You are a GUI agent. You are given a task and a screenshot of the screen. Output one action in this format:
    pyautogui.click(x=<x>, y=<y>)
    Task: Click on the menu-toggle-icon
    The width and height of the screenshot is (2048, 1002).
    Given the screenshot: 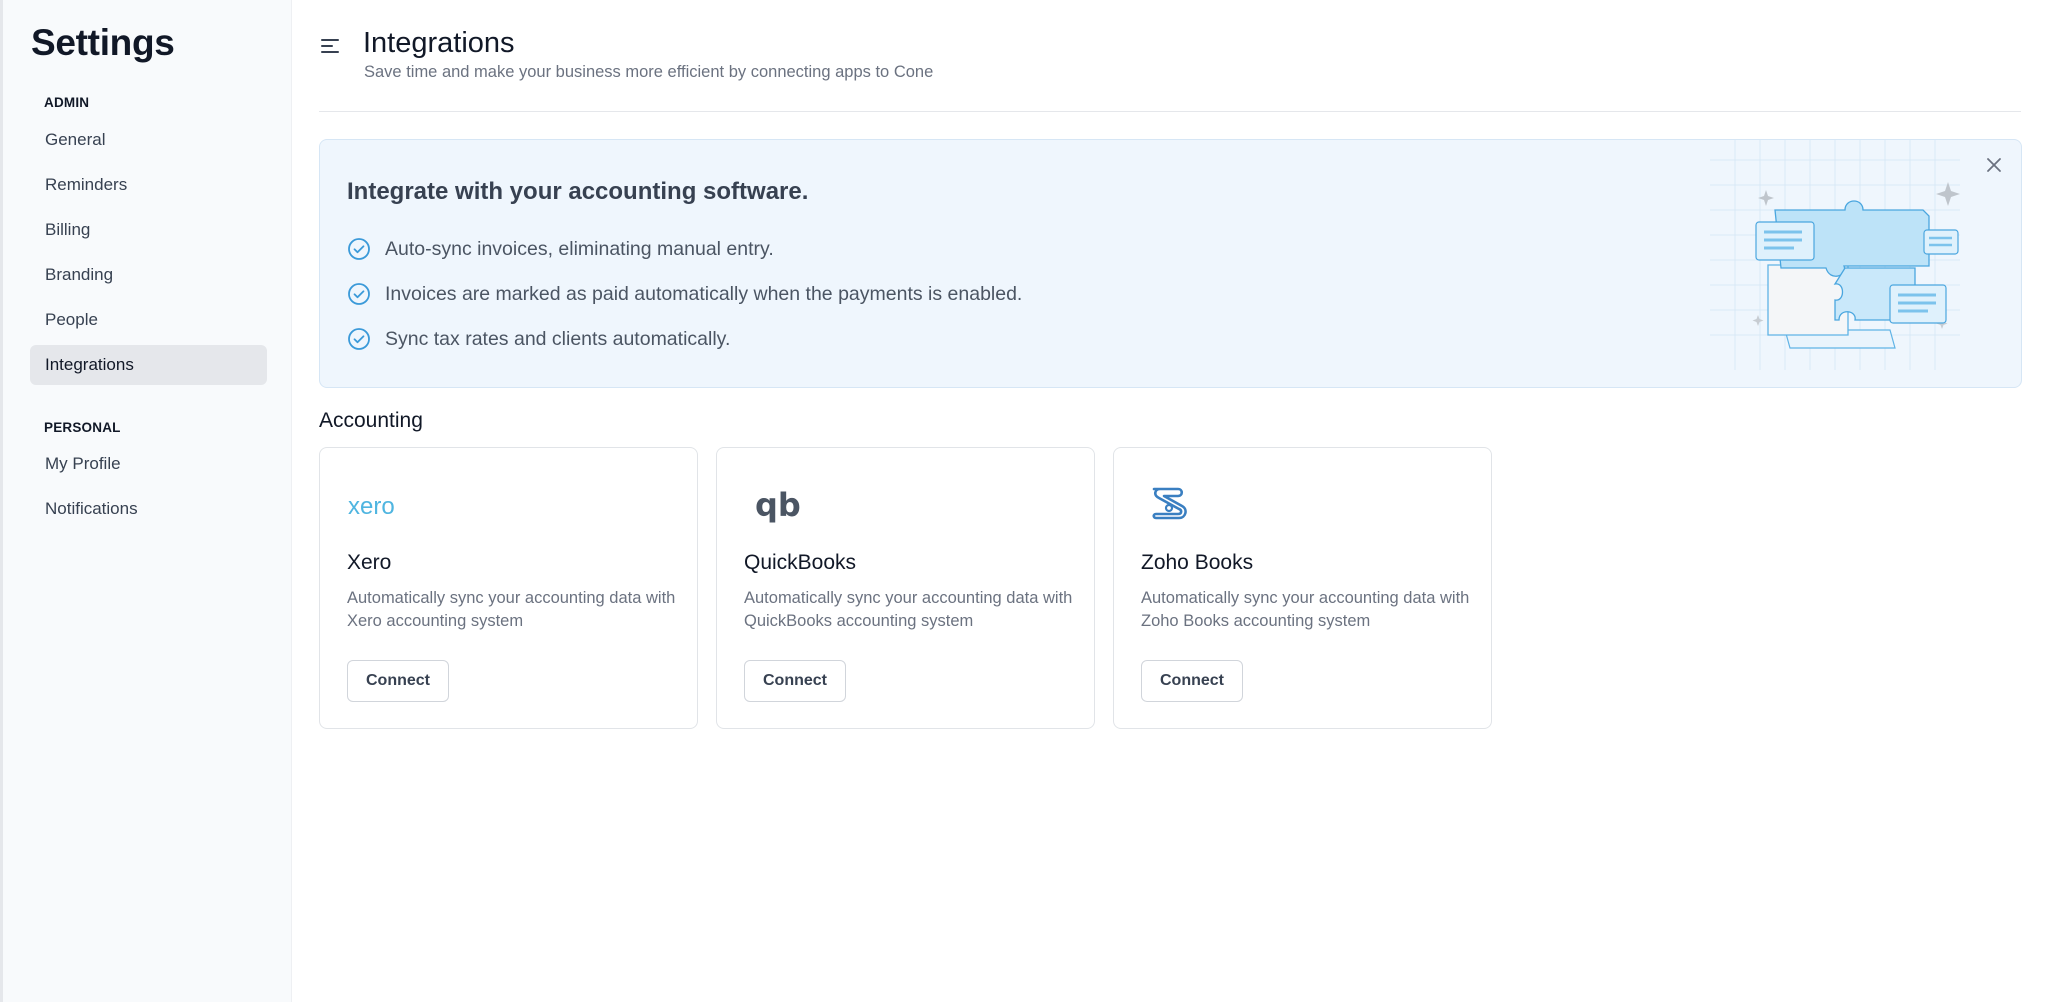 What is the action you would take?
    pyautogui.click(x=330, y=46)
    